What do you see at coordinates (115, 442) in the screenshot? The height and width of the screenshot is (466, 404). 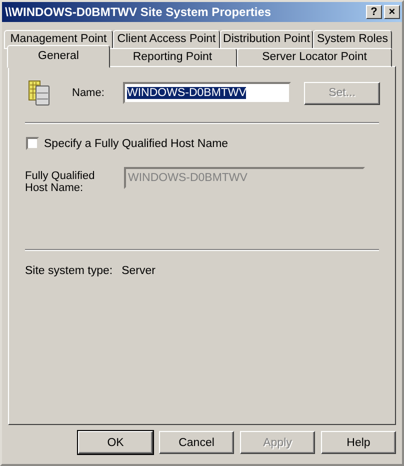 I see `dialog-button: OK` at bounding box center [115, 442].